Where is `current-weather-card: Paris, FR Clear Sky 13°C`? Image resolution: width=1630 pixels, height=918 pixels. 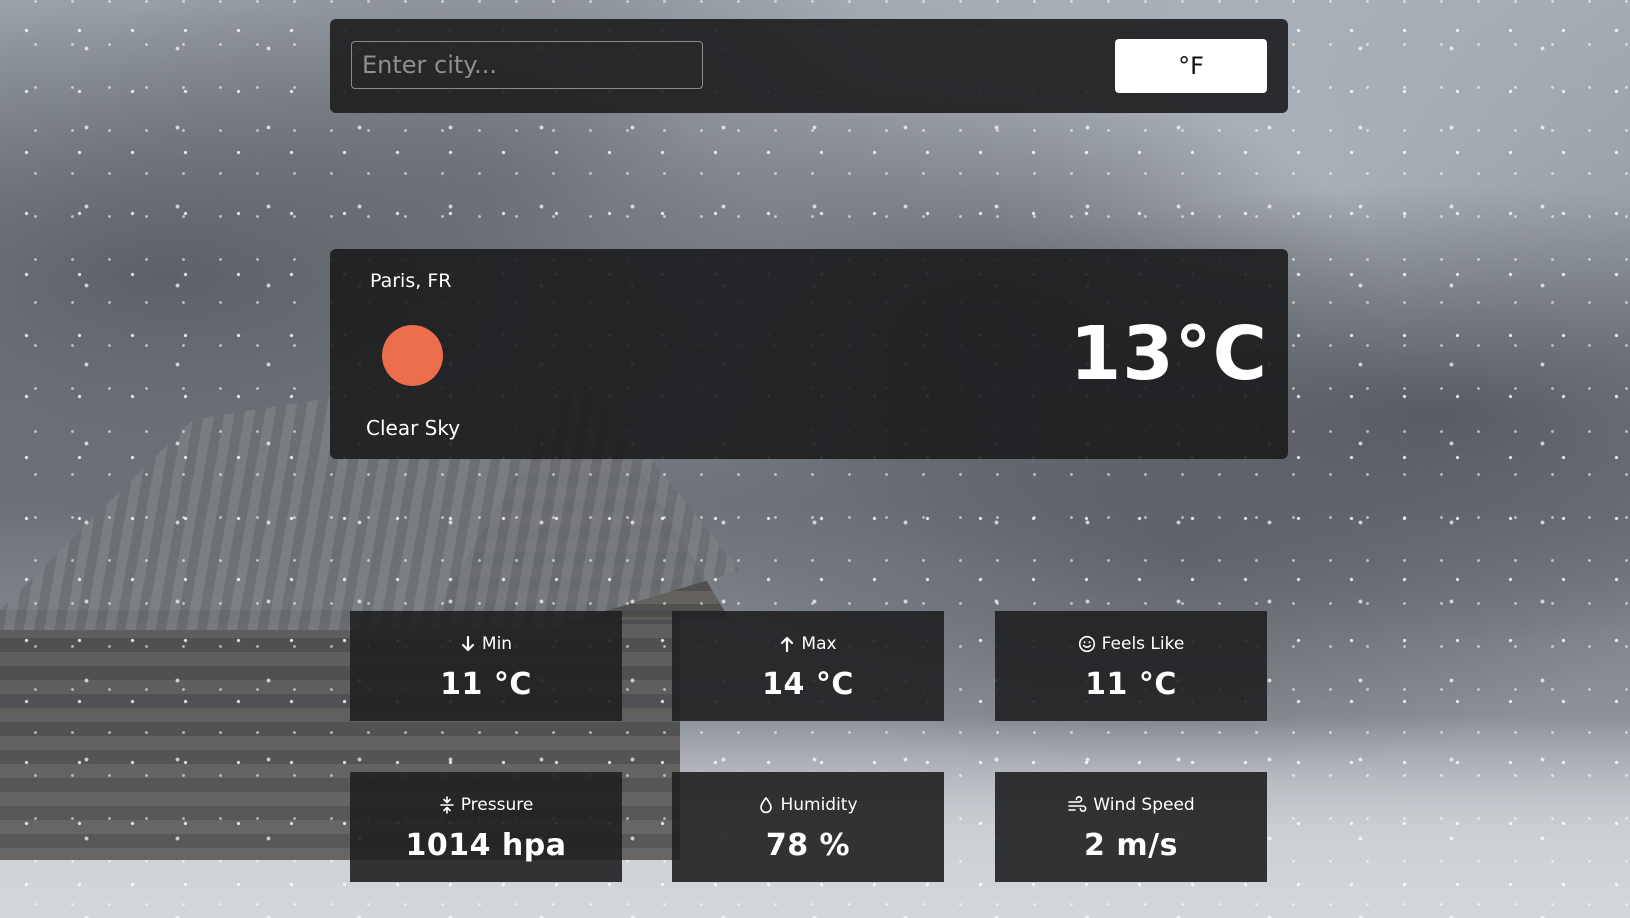 current-weather-card: Paris, FR Clear Sky 13°C is located at coordinates (809, 354).